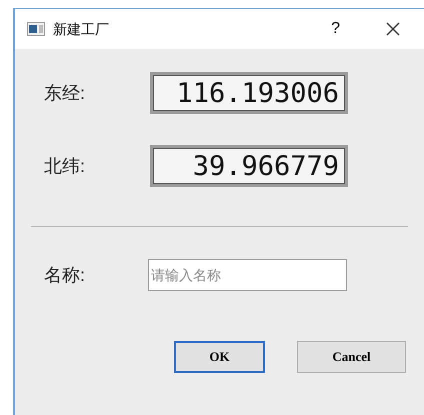 This screenshot has width=424, height=415. What do you see at coordinates (351, 357) in the screenshot?
I see `dialog-button: Cancel` at bounding box center [351, 357].